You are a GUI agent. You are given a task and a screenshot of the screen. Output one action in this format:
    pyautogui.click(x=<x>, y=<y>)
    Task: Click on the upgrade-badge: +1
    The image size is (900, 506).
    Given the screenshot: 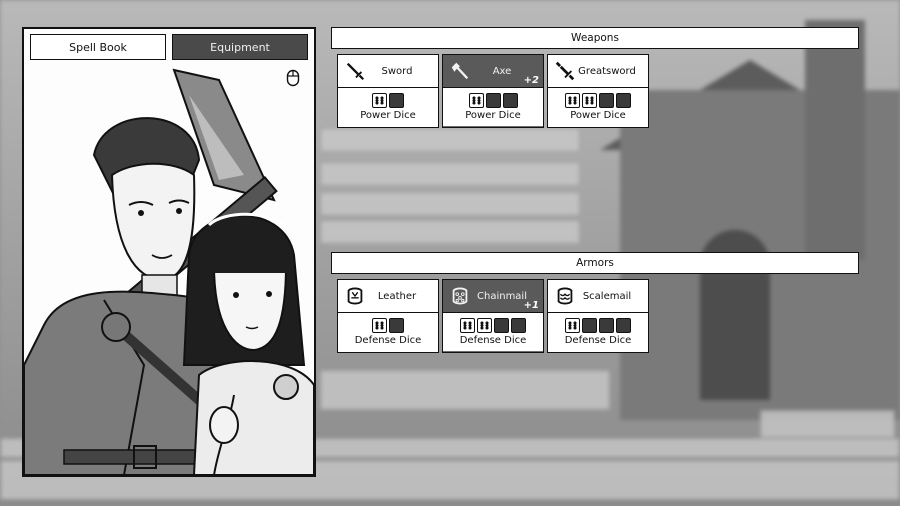 What is the action you would take?
    pyautogui.click(x=531, y=305)
    